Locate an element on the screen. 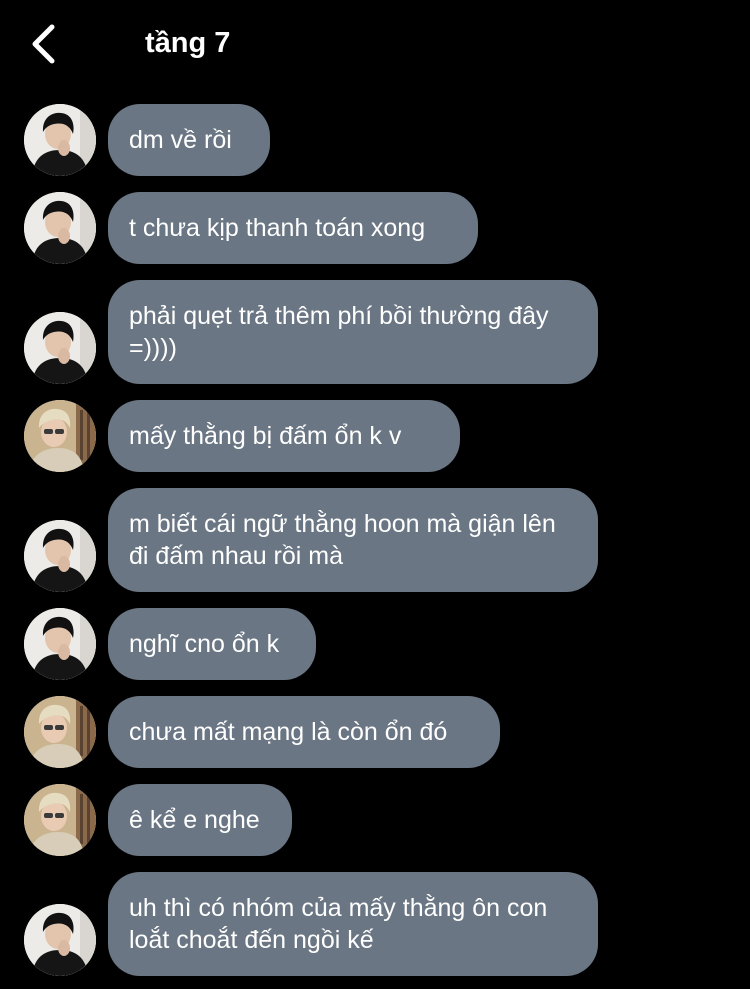 Image resolution: width=750 pixels, height=989 pixels. message-text: dm về rồi is located at coordinates (180, 140).